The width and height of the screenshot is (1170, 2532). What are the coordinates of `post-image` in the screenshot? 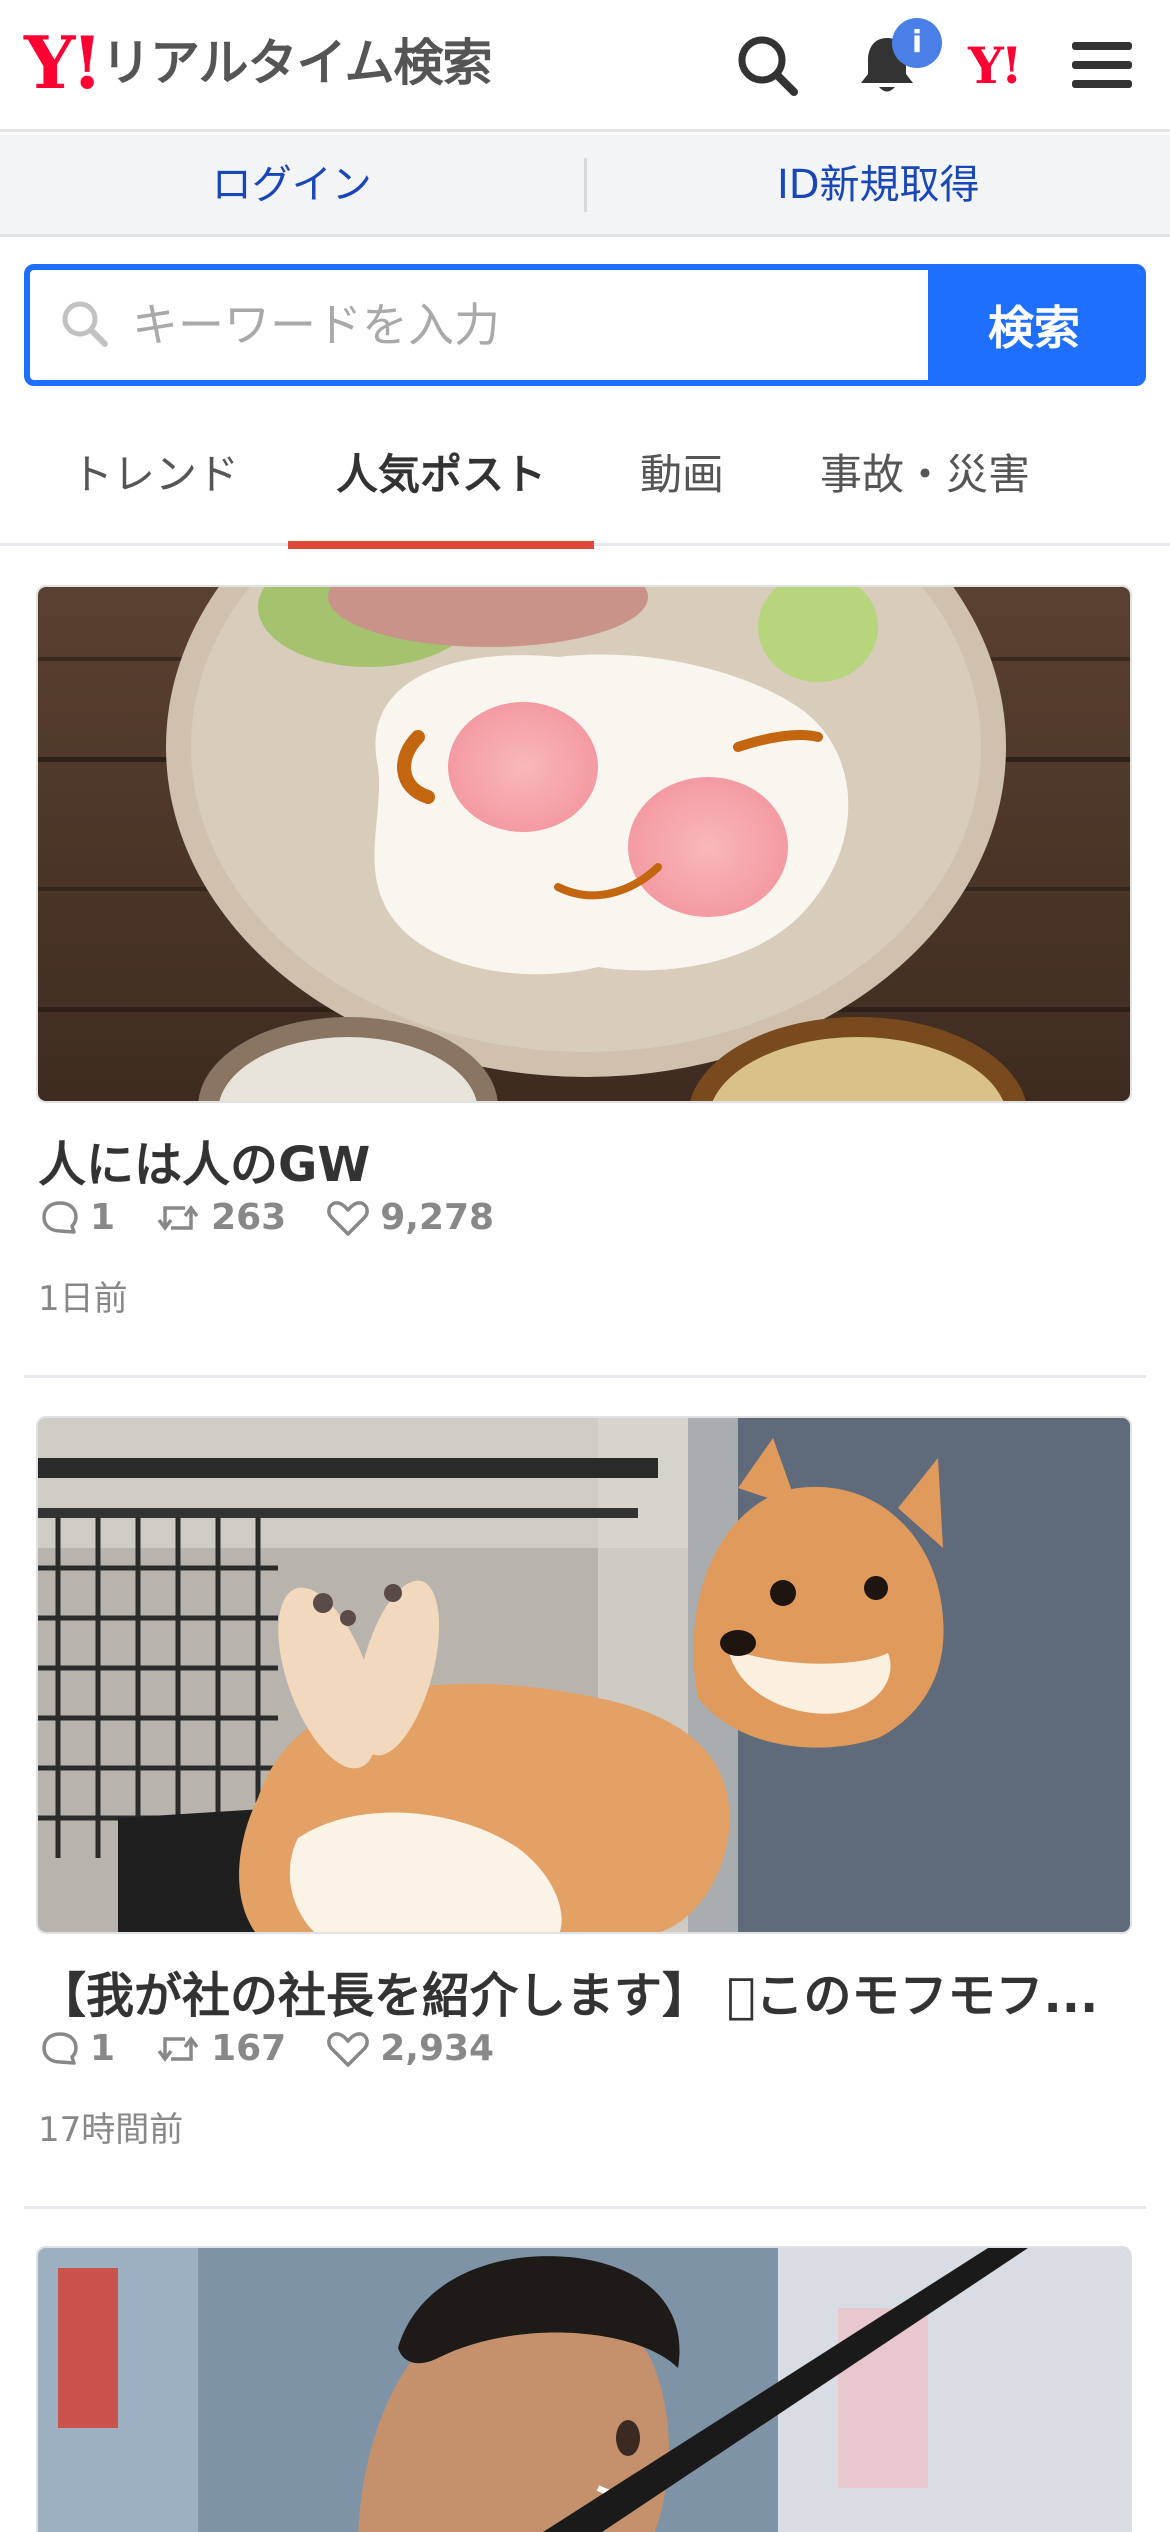 It's located at (584, 2389).